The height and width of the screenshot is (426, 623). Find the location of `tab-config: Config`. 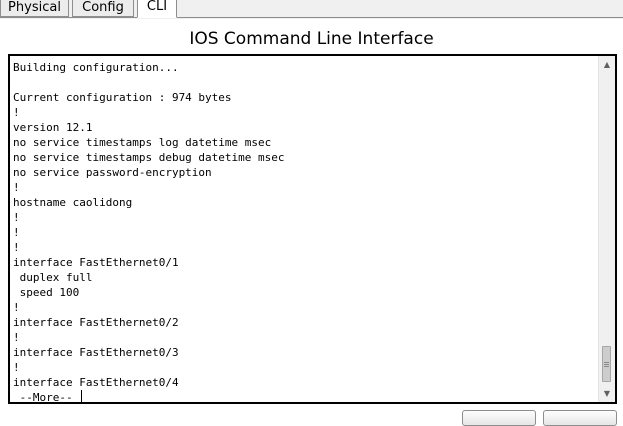

tab-config: Config is located at coordinates (103, 8).